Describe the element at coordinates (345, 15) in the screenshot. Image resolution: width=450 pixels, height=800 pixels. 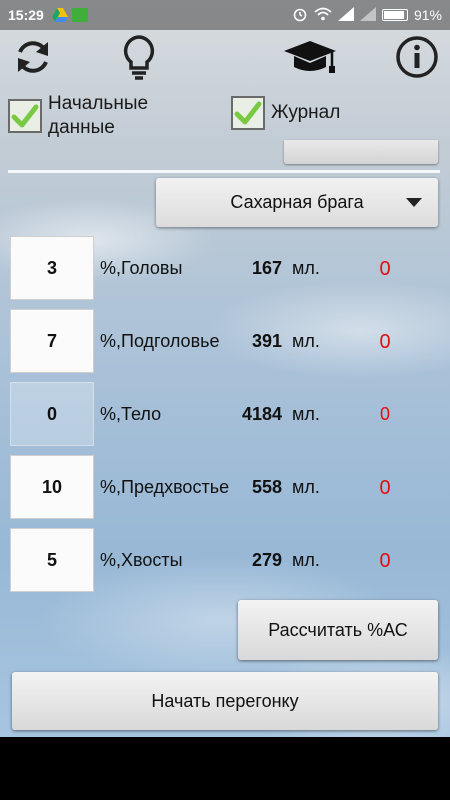
I see `signal-icon` at that location.